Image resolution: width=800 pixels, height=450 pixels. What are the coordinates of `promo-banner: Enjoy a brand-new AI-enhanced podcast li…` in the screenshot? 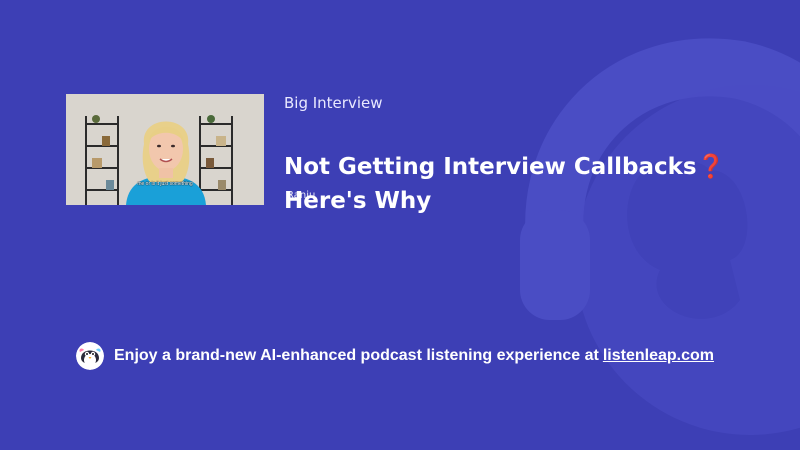 It's located at (395, 356).